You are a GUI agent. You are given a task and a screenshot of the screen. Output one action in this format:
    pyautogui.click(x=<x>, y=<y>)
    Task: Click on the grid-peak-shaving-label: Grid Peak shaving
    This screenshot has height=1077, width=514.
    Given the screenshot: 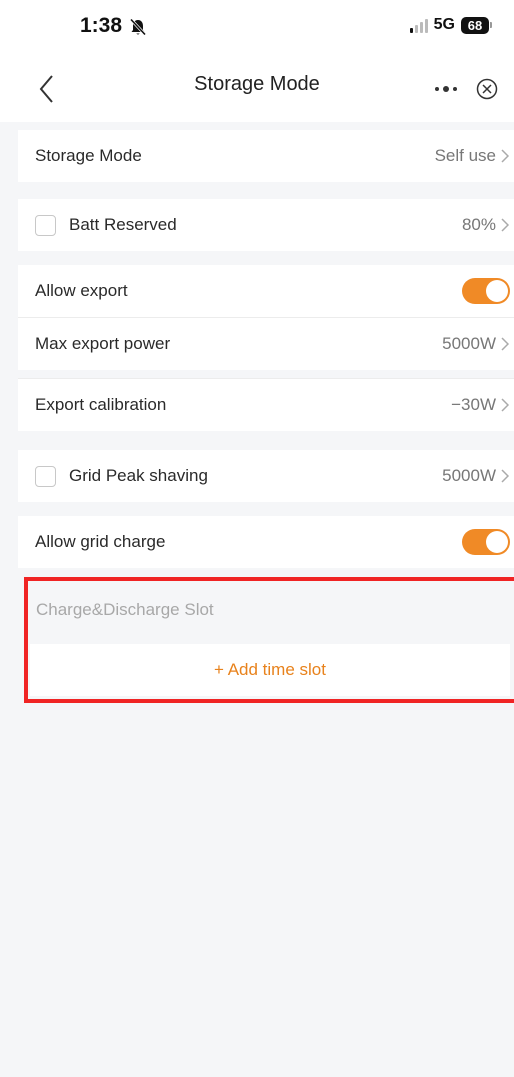 What is the action you would take?
    pyautogui.click(x=138, y=475)
    